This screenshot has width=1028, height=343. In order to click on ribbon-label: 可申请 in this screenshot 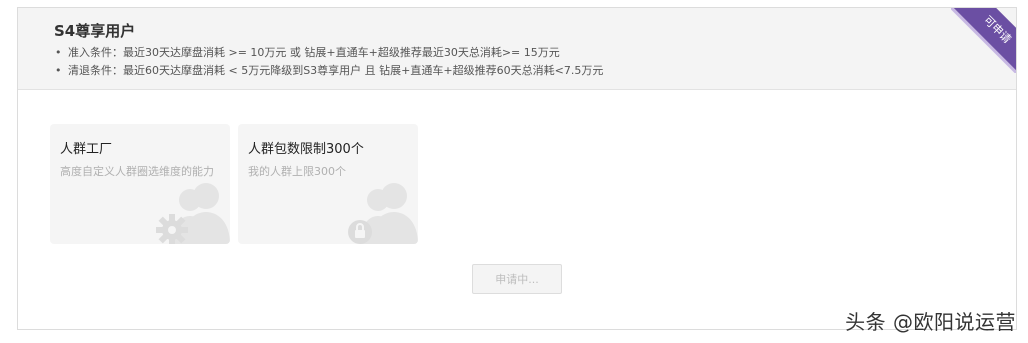, I will do `click(983, 40)`.